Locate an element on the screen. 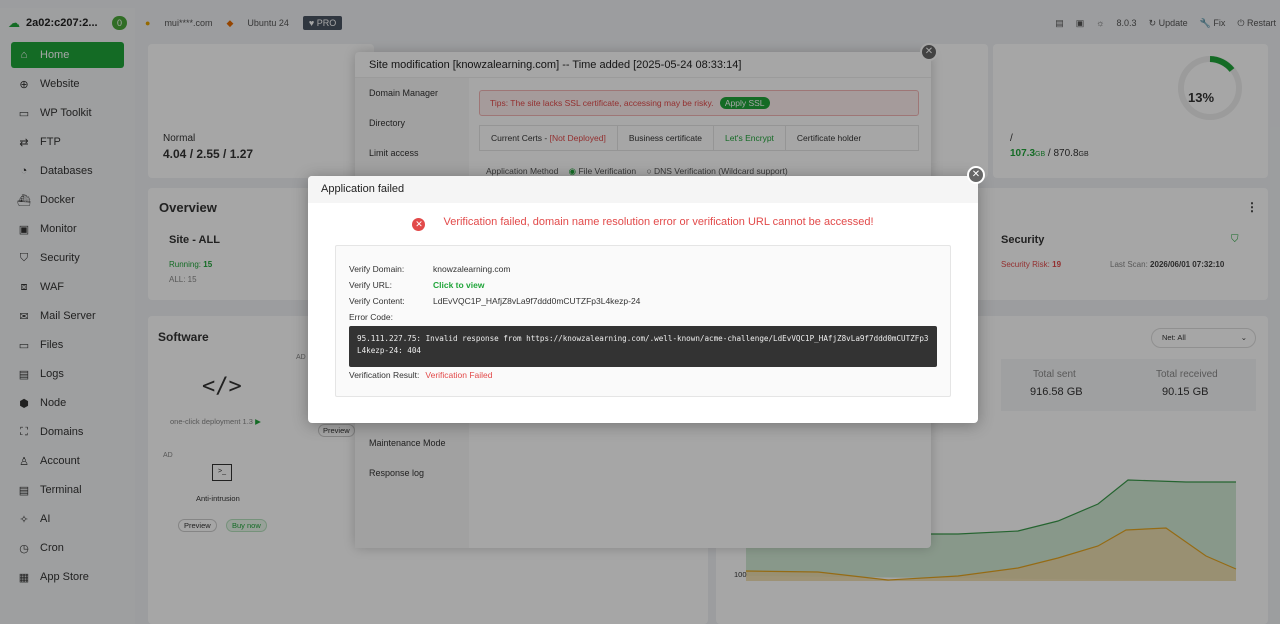 The height and width of the screenshot is (624, 1280). verify-domain-value: knowzalearning.com is located at coordinates (472, 269).